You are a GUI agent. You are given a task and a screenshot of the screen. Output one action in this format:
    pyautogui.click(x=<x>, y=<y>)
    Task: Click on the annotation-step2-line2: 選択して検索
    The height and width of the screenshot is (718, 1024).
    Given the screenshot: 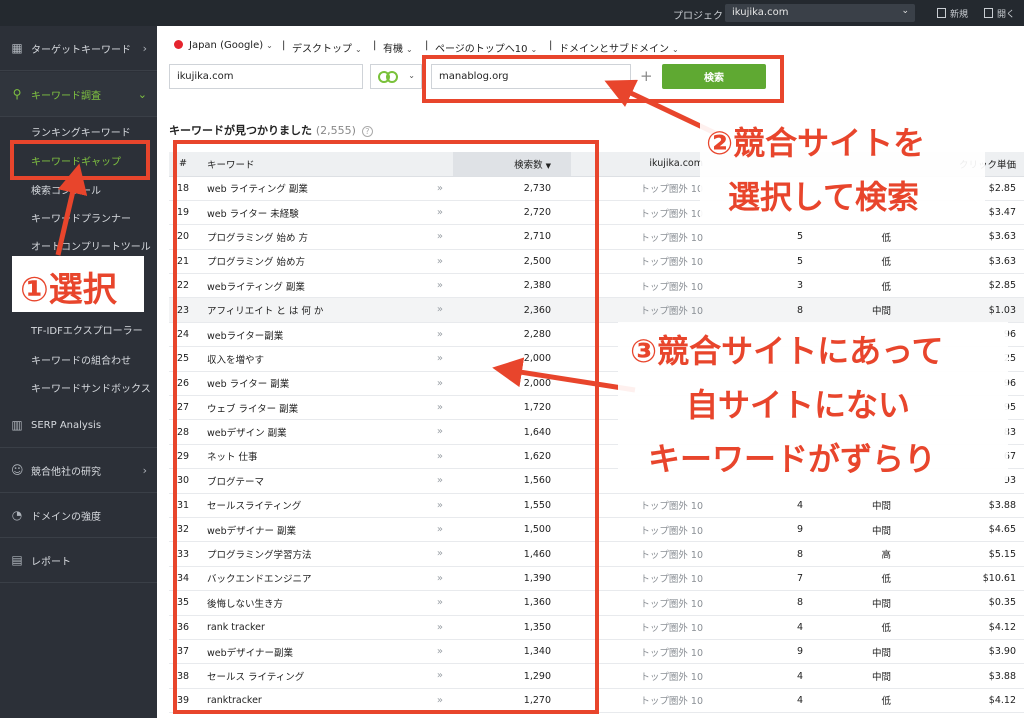 What is the action you would take?
    pyautogui.click(x=824, y=197)
    